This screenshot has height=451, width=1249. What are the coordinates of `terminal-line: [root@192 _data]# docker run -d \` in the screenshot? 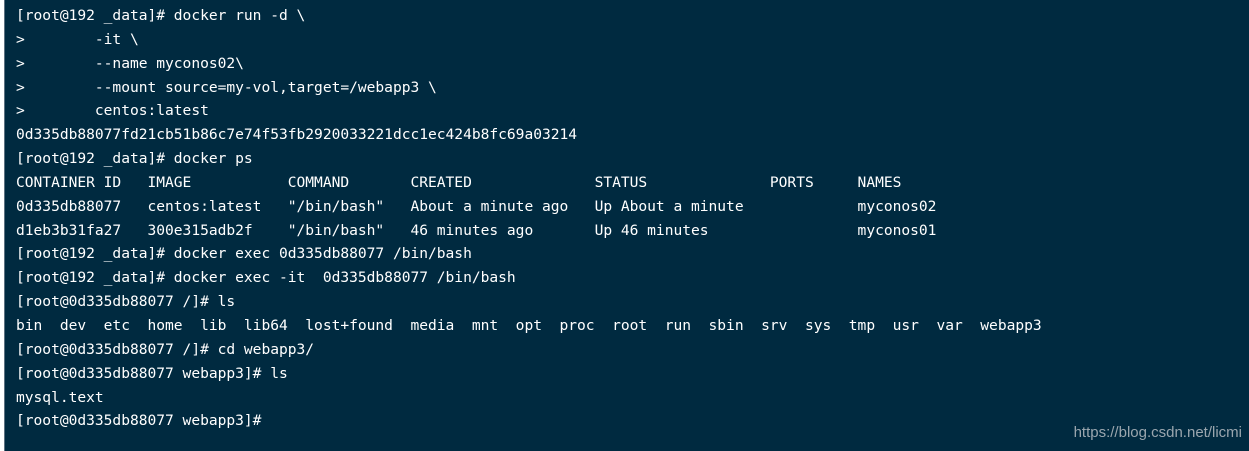 It's located at (161, 15).